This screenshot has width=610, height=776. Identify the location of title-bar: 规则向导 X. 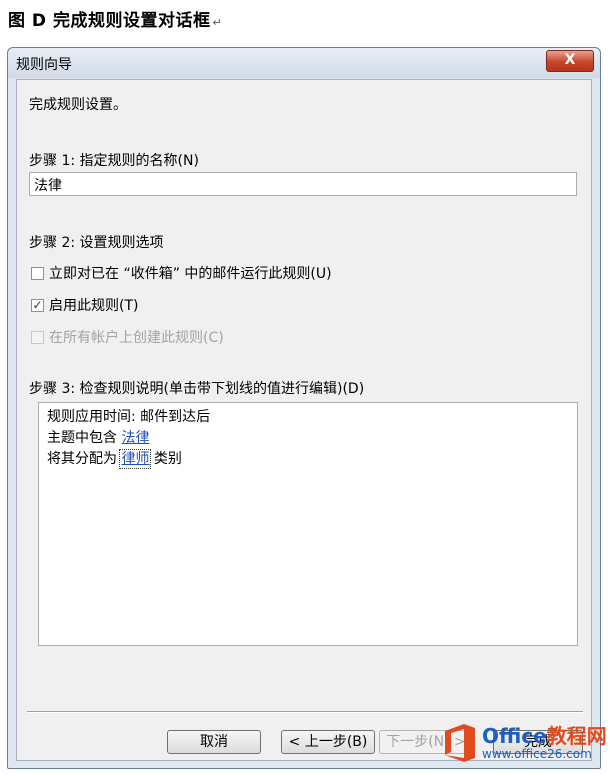
(304, 63).